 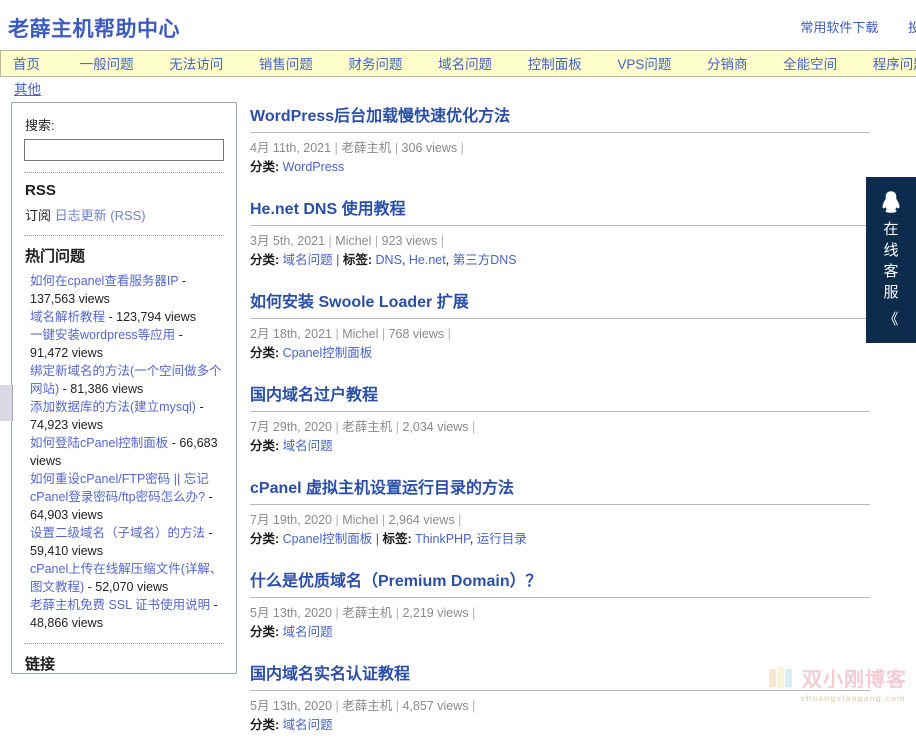 What do you see at coordinates (291, 148) in the screenshot?
I see `post-date: 4月 11th, 2021` at bounding box center [291, 148].